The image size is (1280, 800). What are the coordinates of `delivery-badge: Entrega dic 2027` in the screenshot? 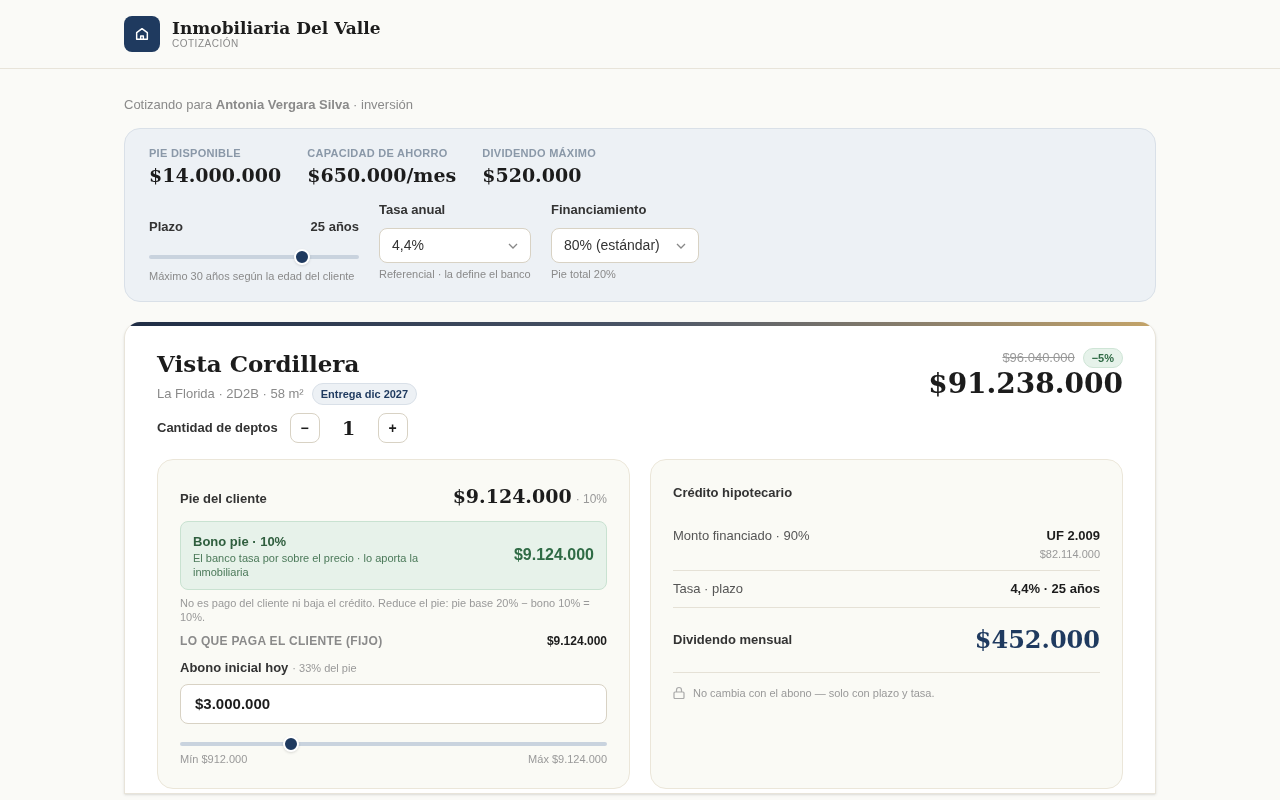 It's located at (364, 393).